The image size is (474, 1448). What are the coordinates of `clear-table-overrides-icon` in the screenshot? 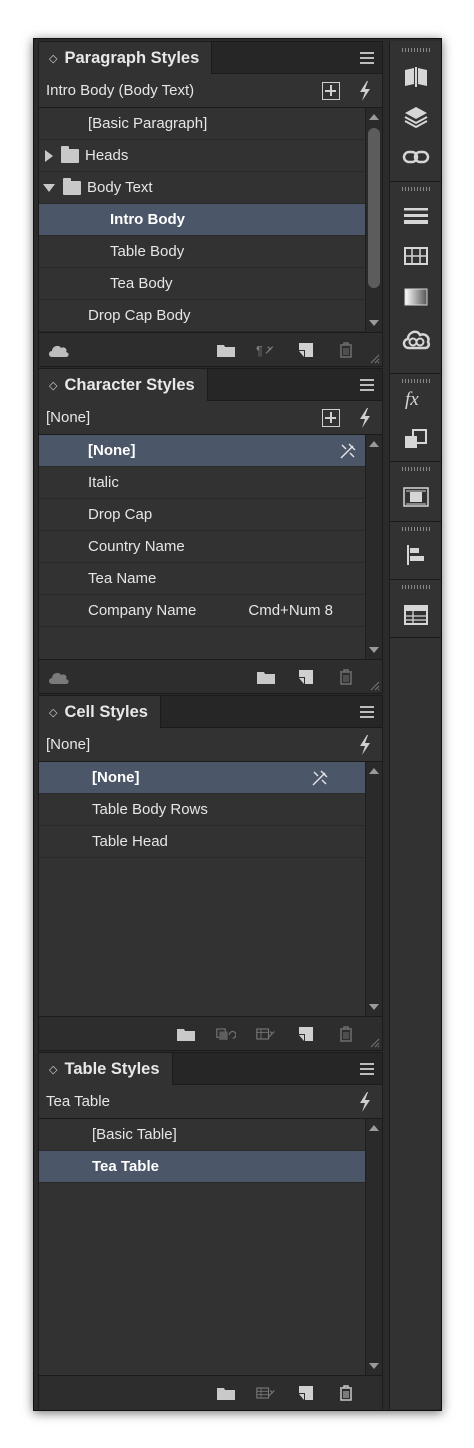 It's located at (266, 1393).